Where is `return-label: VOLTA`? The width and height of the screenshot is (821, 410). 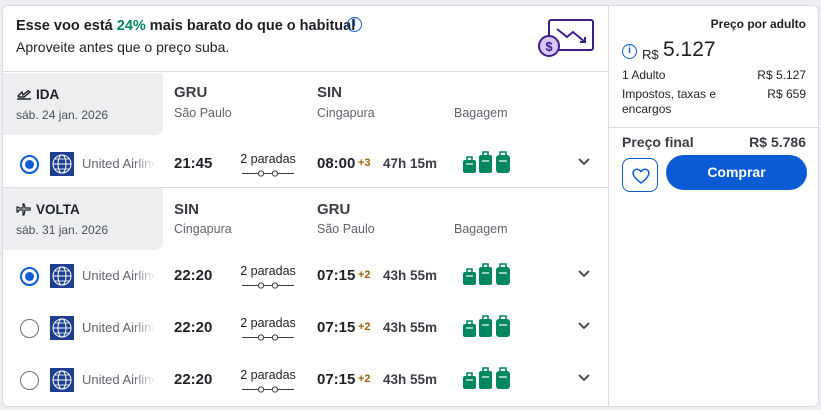 return-label: VOLTA is located at coordinates (48, 209).